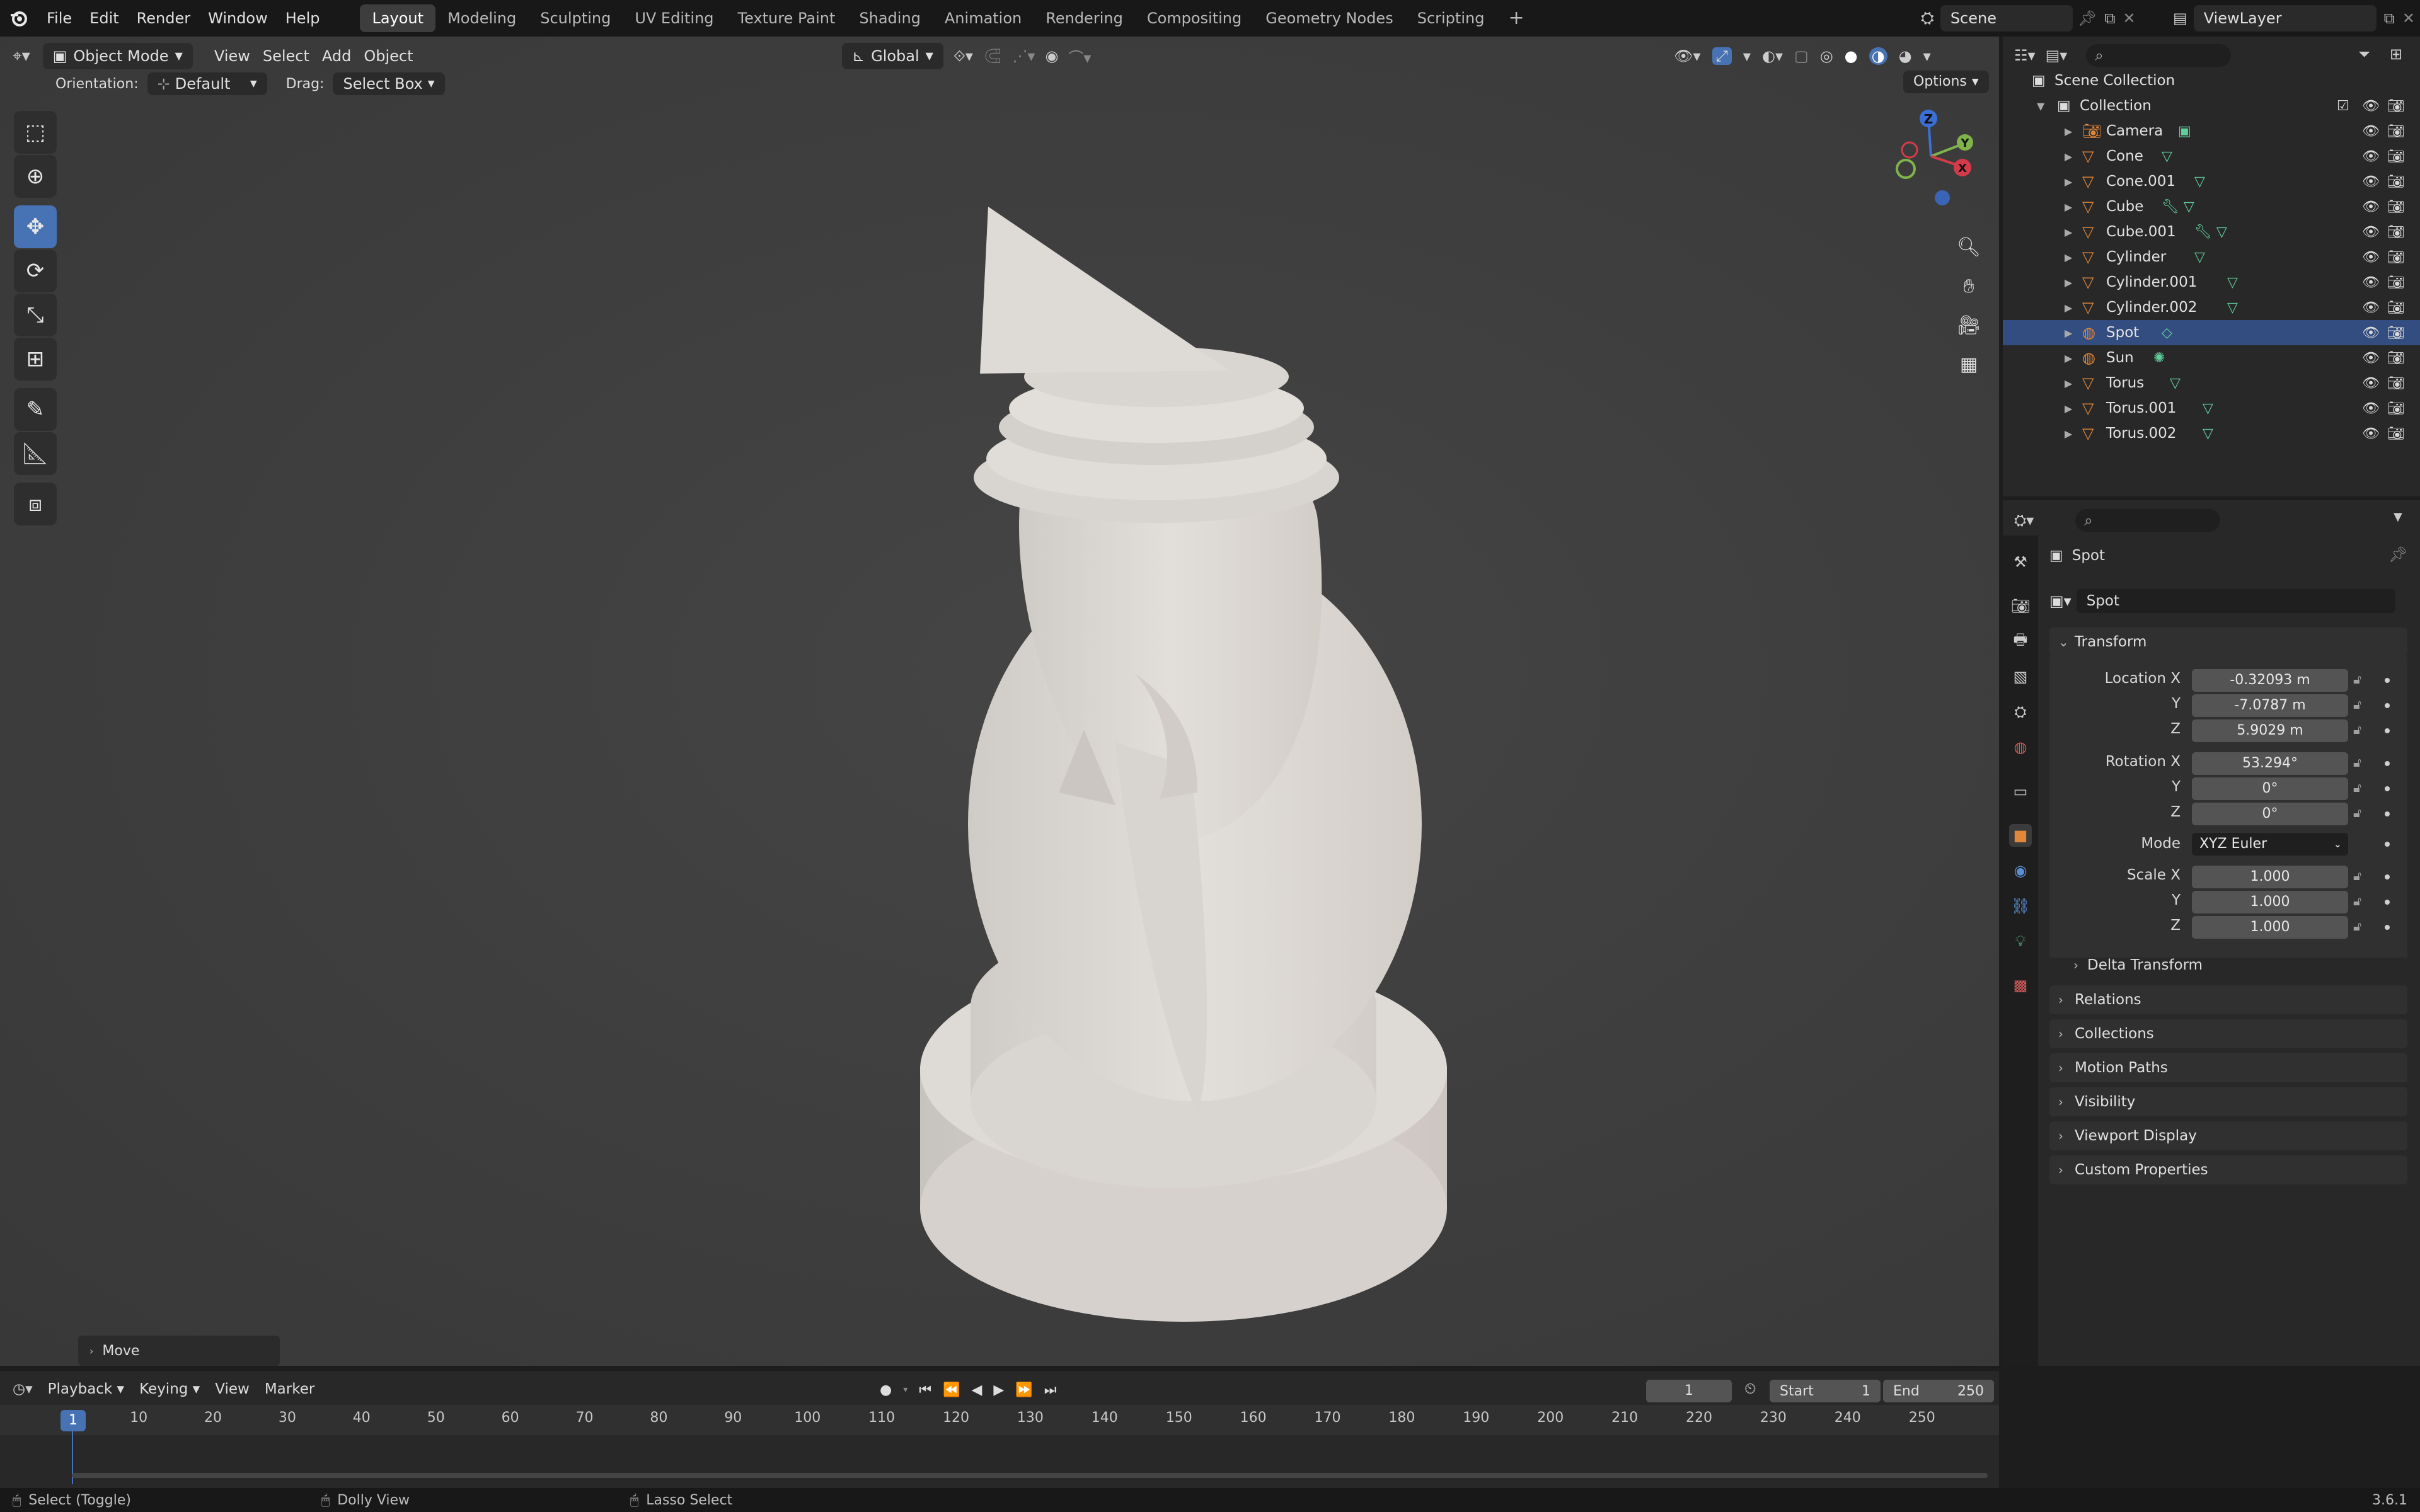 This screenshot has height=1512, width=2420. What do you see at coordinates (1852, 56) in the screenshot?
I see `solid-shading-icon: ●` at bounding box center [1852, 56].